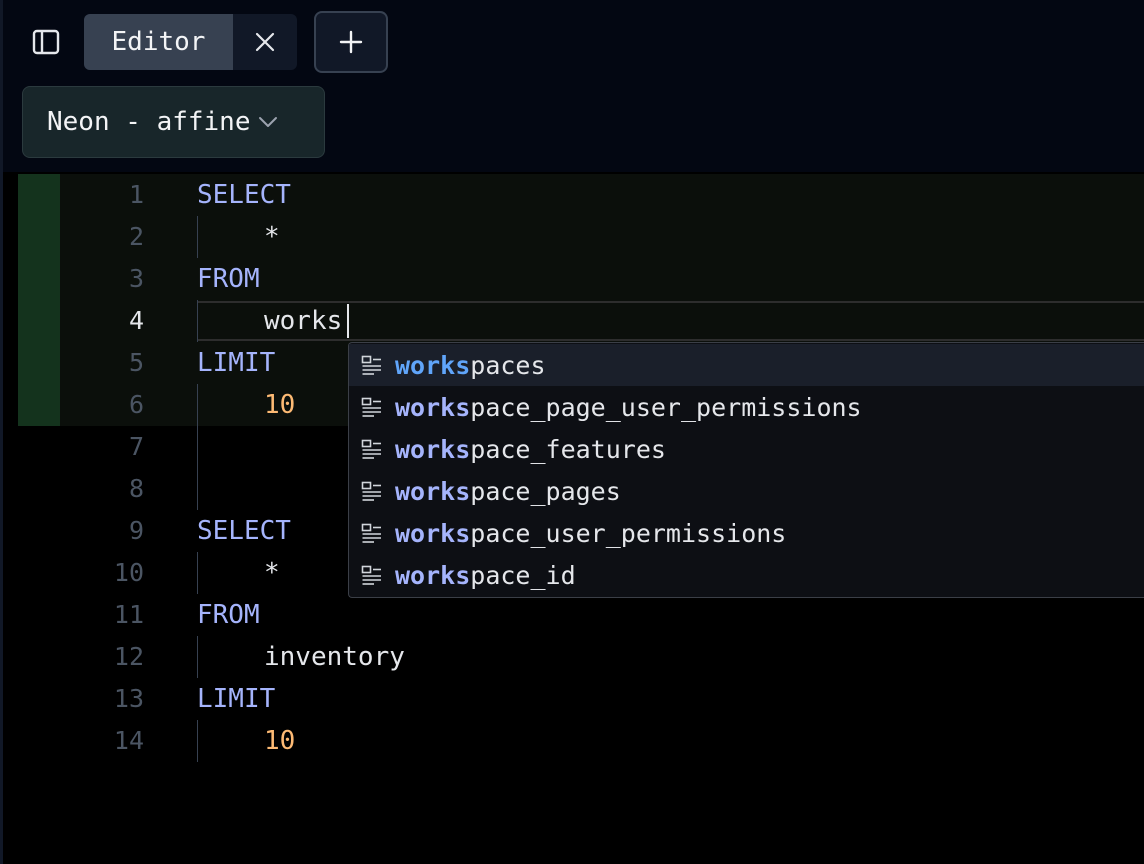 This screenshot has height=864, width=1144. Describe the element at coordinates (149, 122) in the screenshot. I see `connection-label: Neon - affine` at that location.